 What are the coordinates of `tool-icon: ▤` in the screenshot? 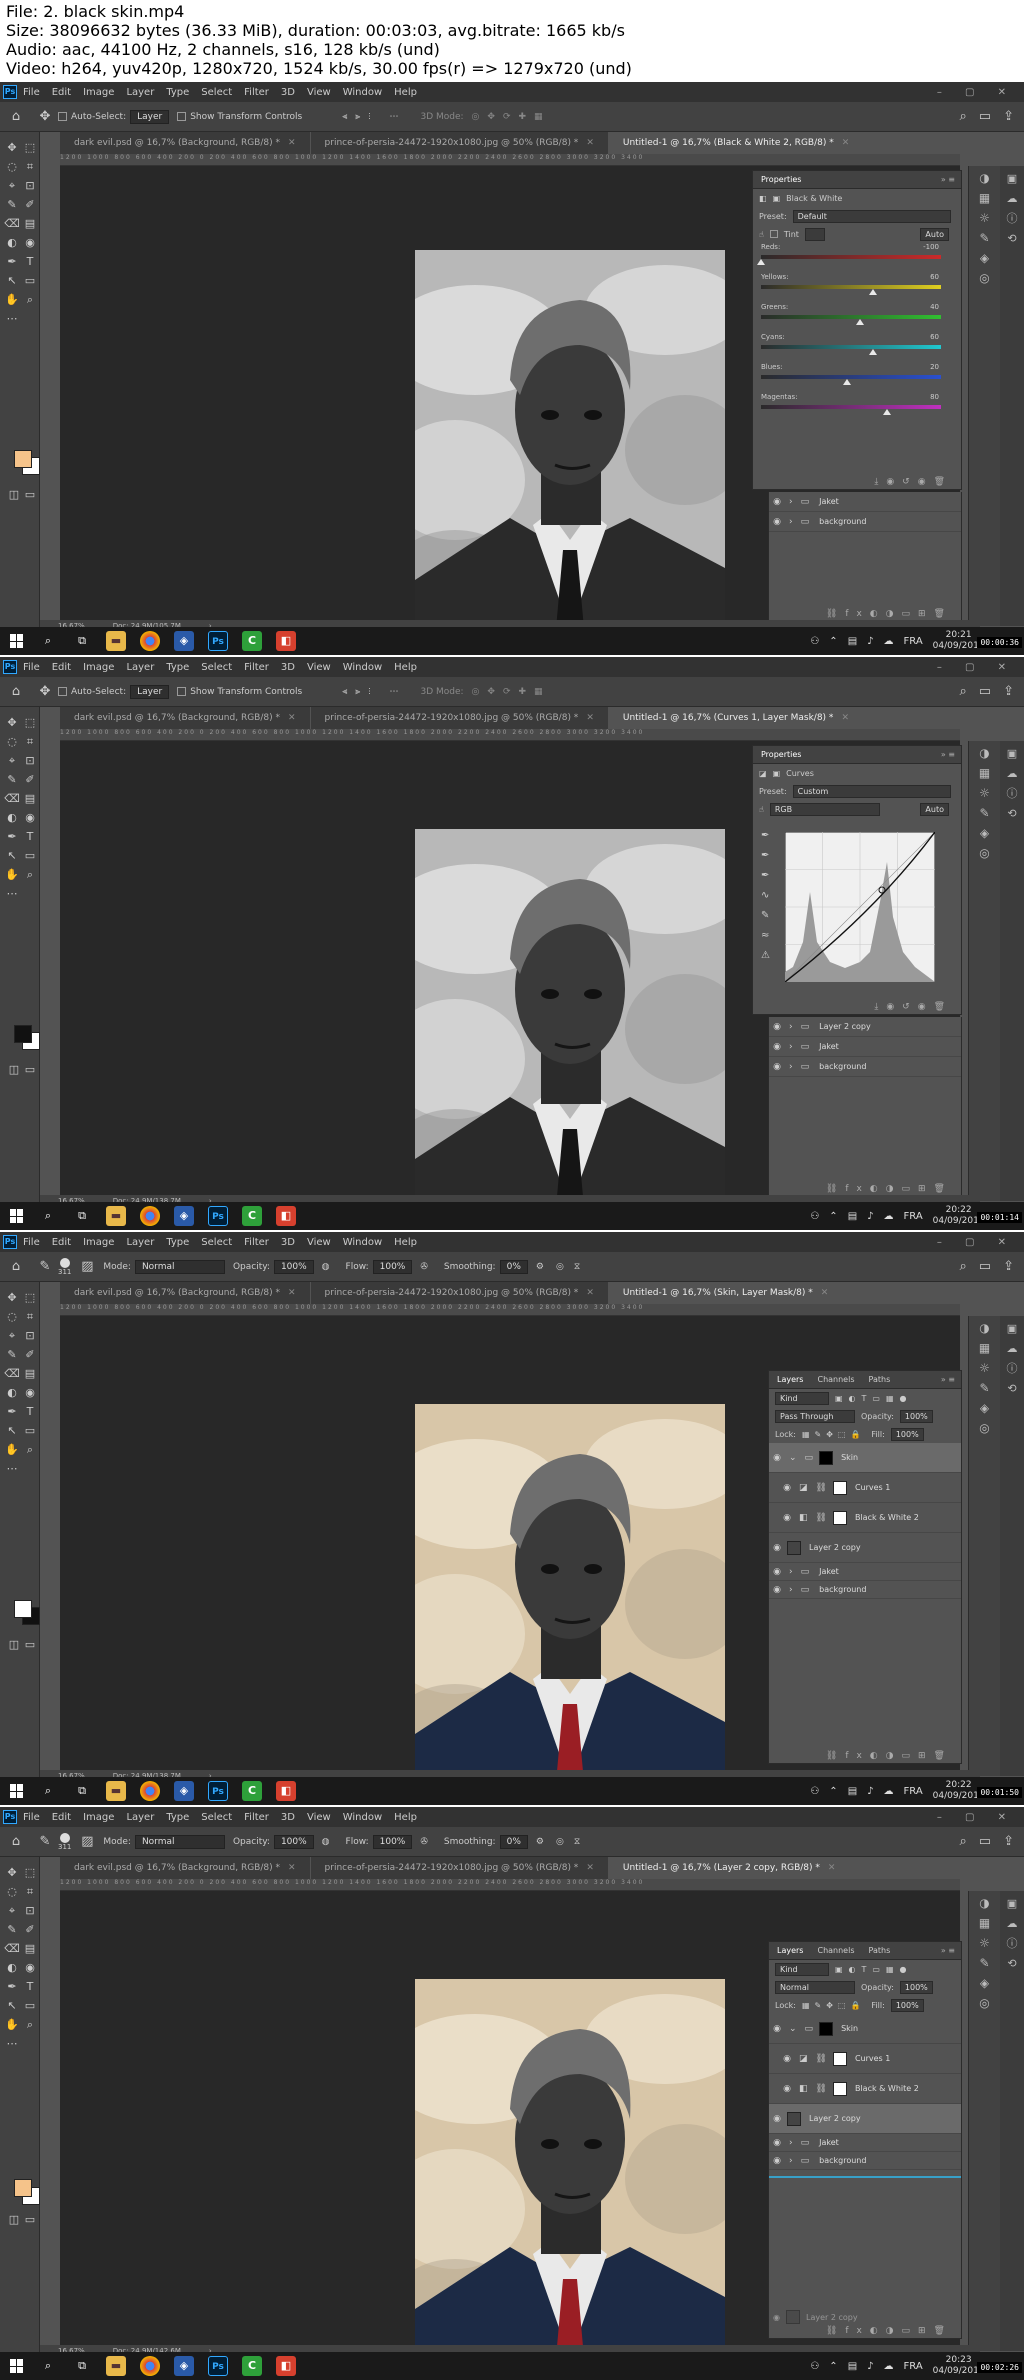 It's located at (30, 224).